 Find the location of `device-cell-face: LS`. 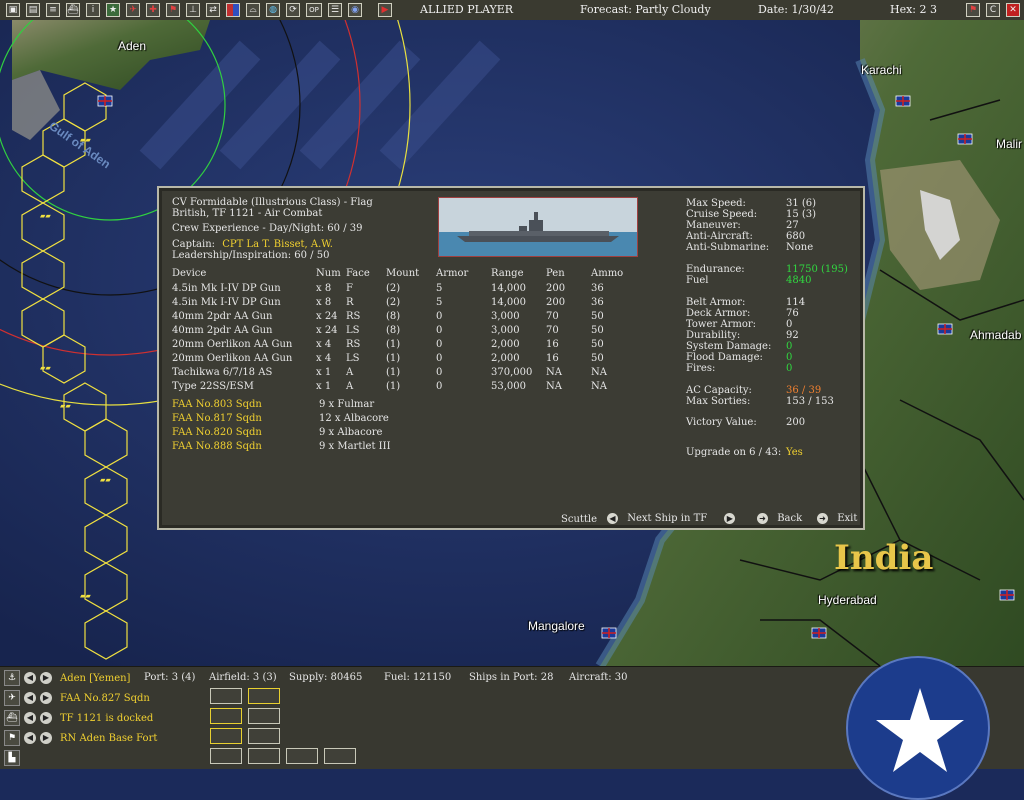

device-cell-face: LS is located at coordinates (353, 358).